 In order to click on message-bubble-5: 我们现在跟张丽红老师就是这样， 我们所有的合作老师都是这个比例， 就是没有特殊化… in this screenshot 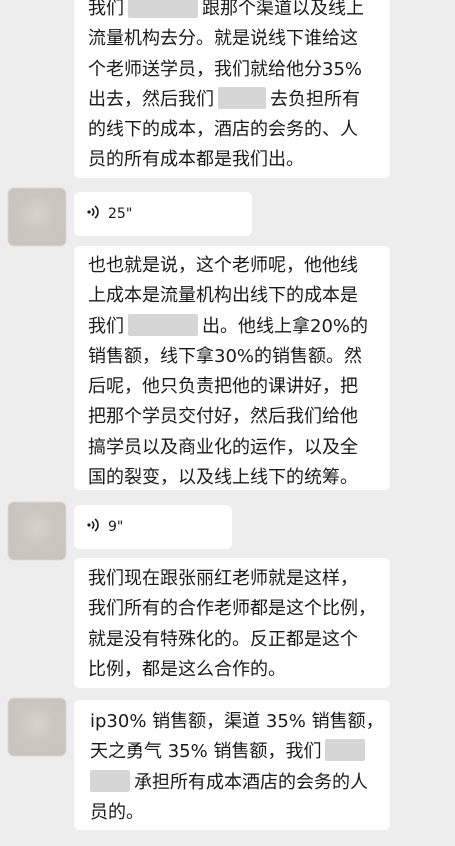, I will do `click(232, 623)`.